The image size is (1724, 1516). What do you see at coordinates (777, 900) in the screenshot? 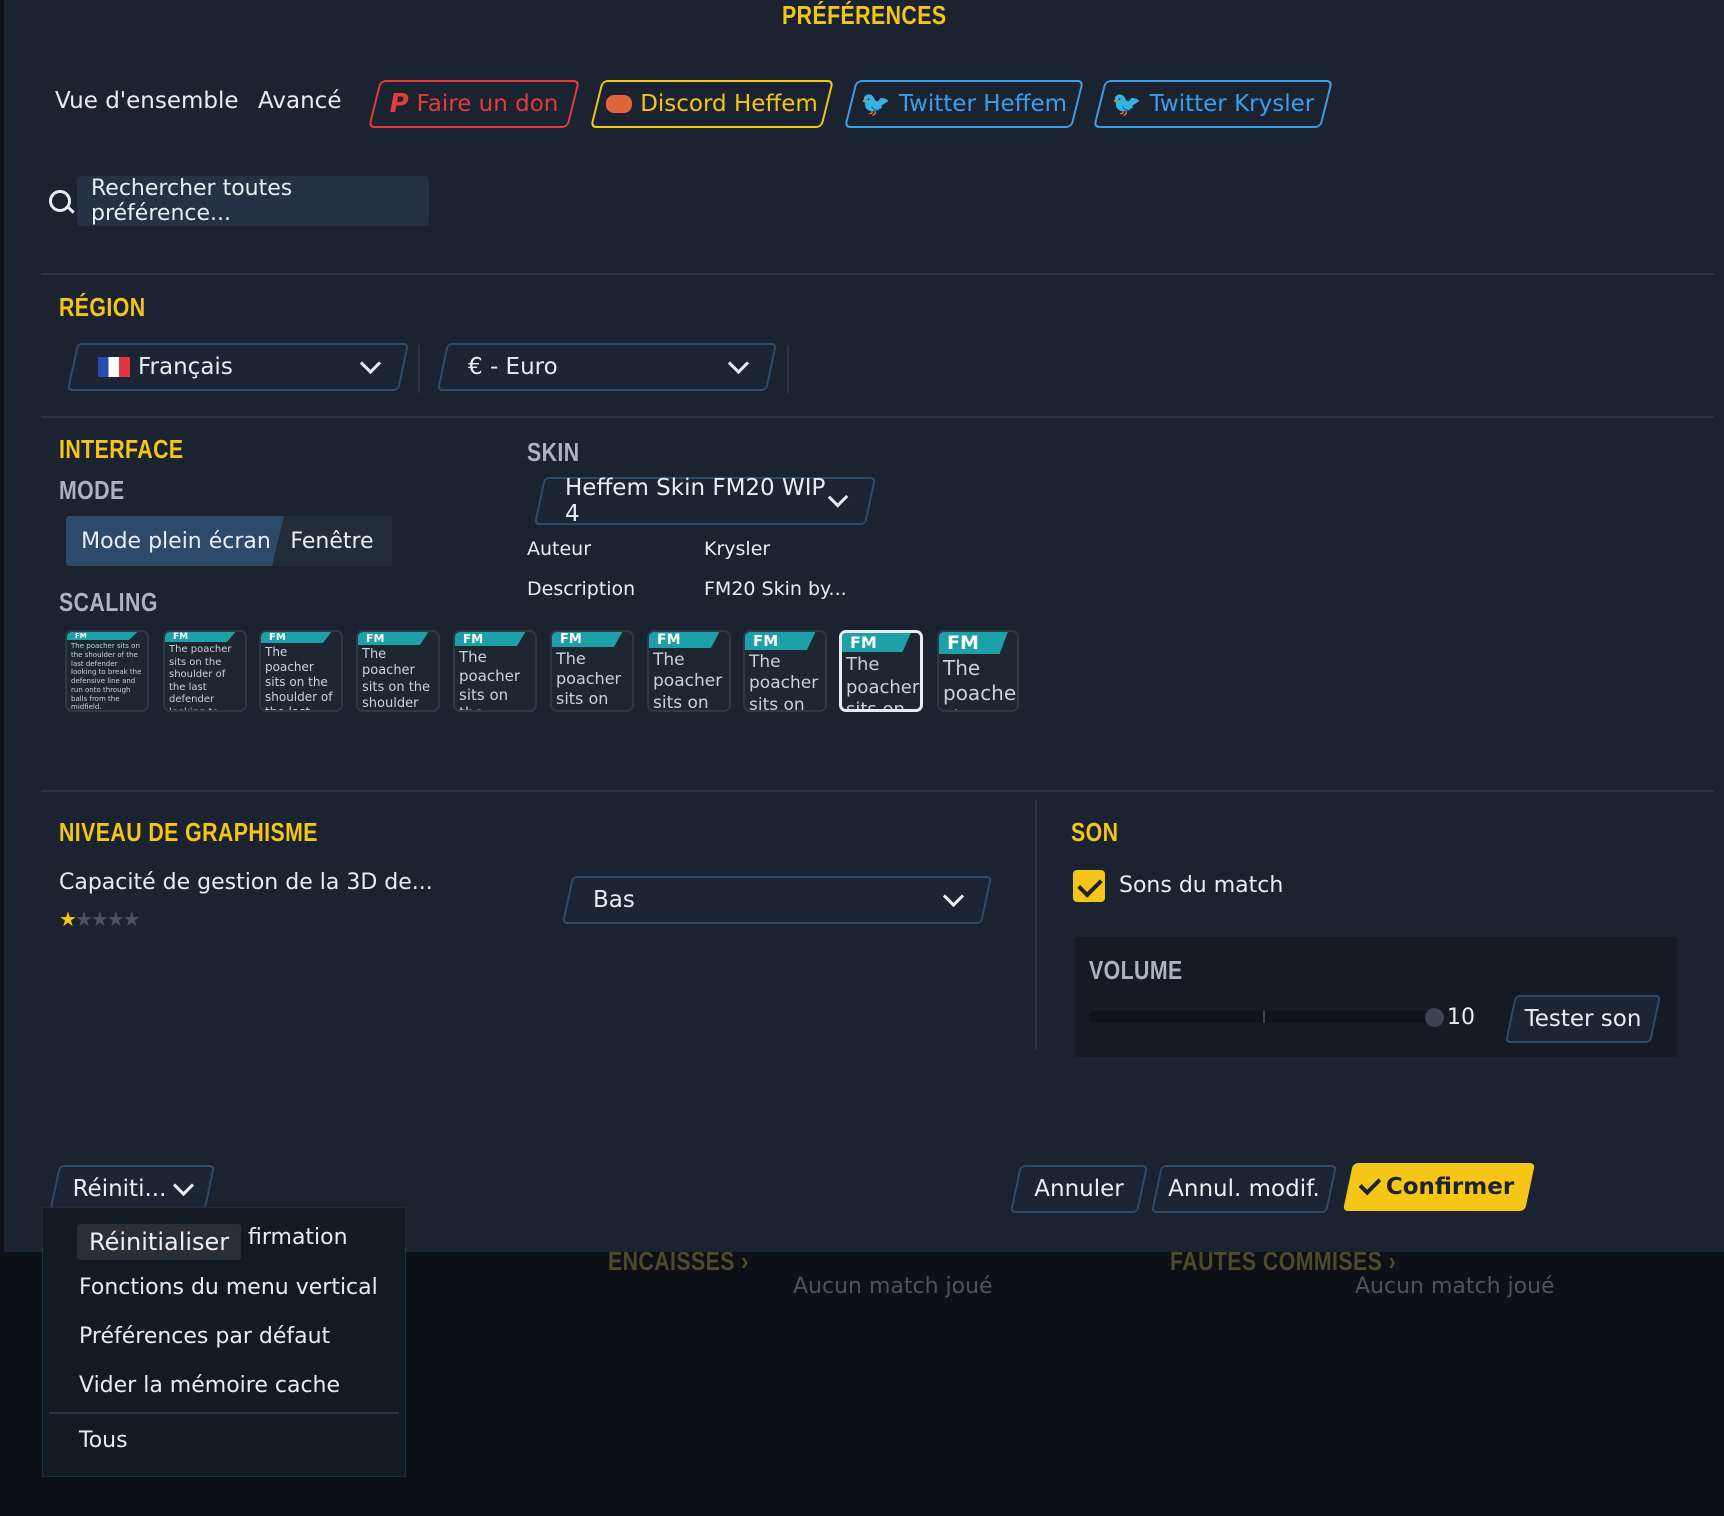
I see `graphics-level-select: Bas` at bounding box center [777, 900].